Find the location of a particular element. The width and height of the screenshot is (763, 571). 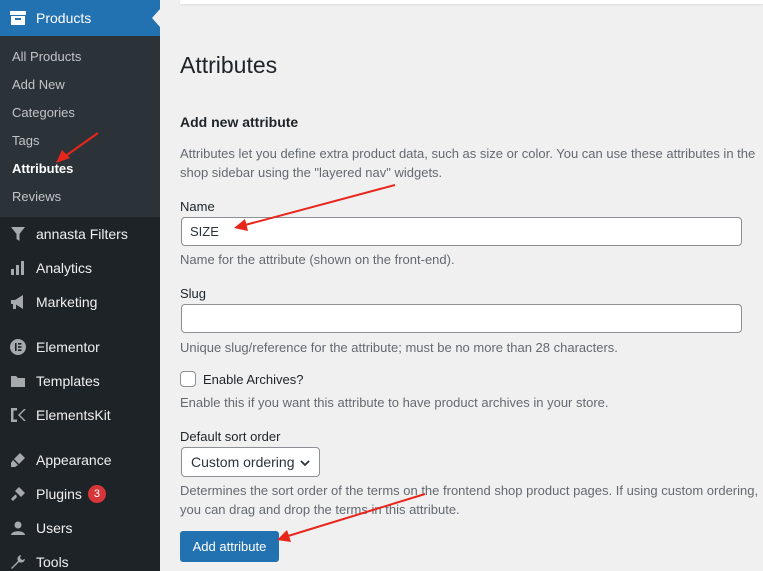

slug-input is located at coordinates (461, 318).